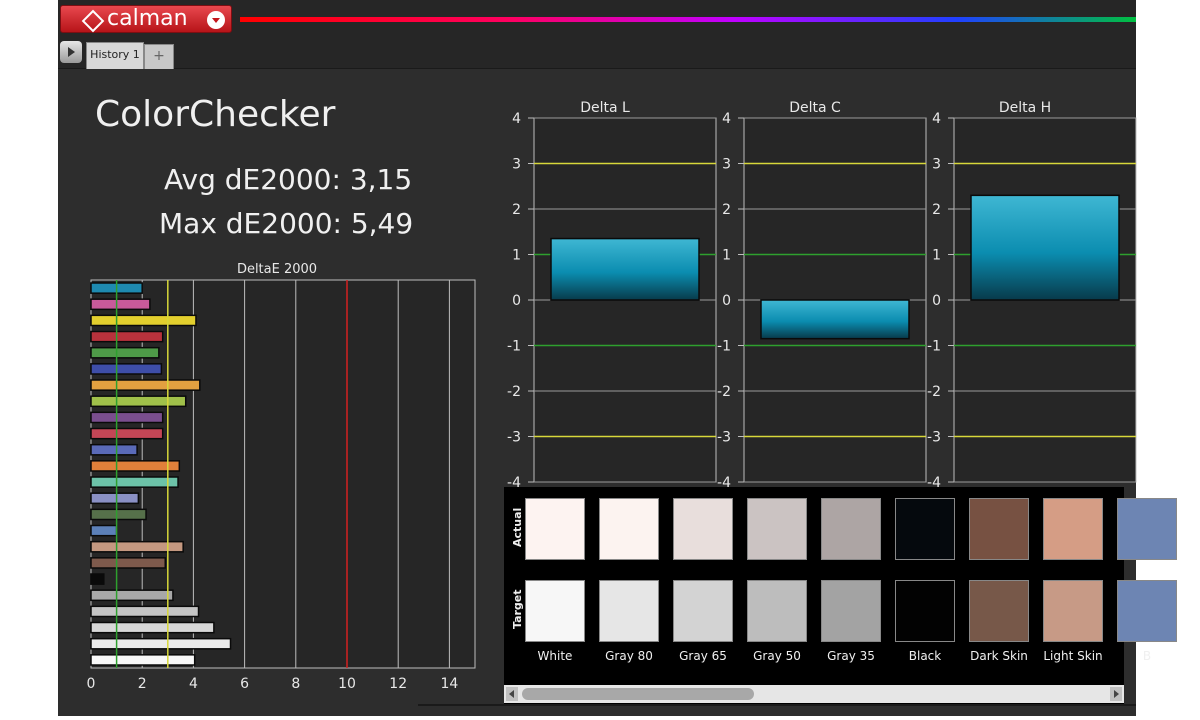 Image resolution: width=1200 pixels, height=720 pixels. I want to click on swatch-name: Black, so click(925, 656).